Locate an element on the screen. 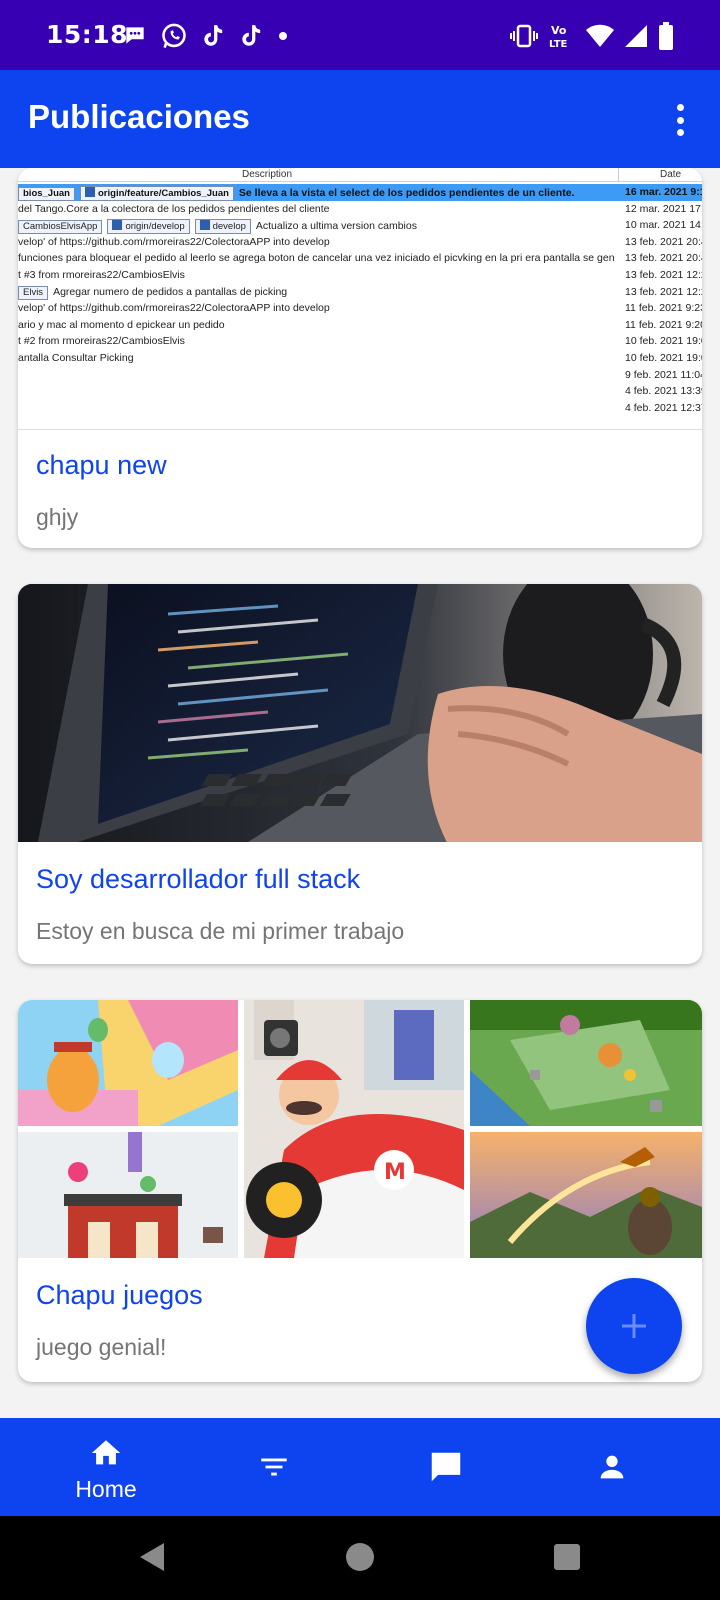 The width and height of the screenshot is (720, 1600). collage-tile-castle-game is located at coordinates (128, 1195).